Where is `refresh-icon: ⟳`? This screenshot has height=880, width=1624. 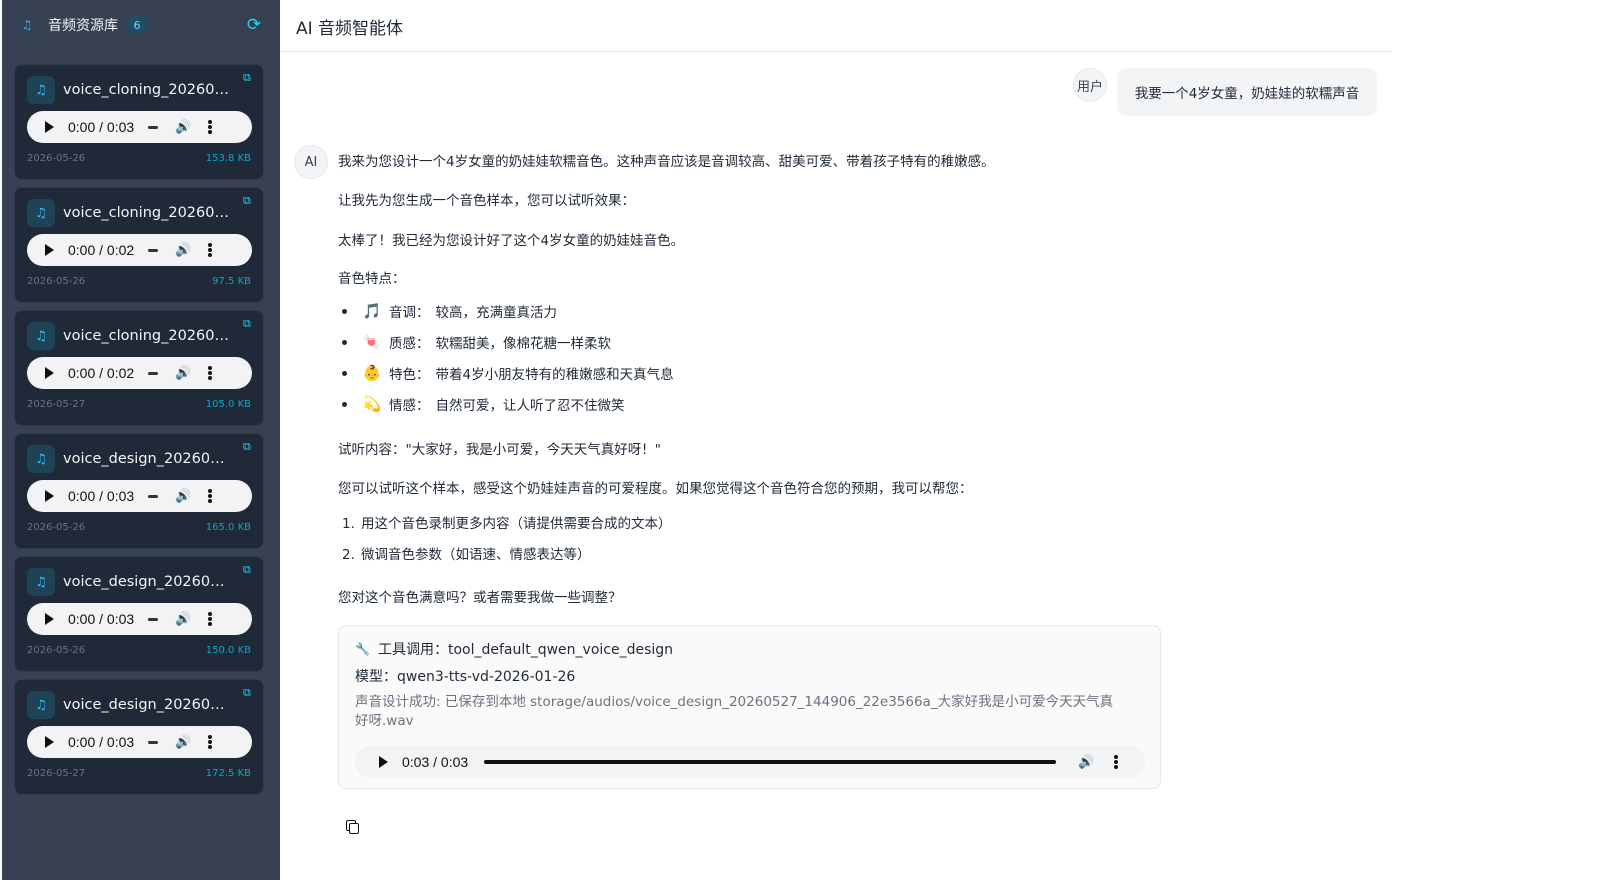 refresh-icon: ⟳ is located at coordinates (254, 25).